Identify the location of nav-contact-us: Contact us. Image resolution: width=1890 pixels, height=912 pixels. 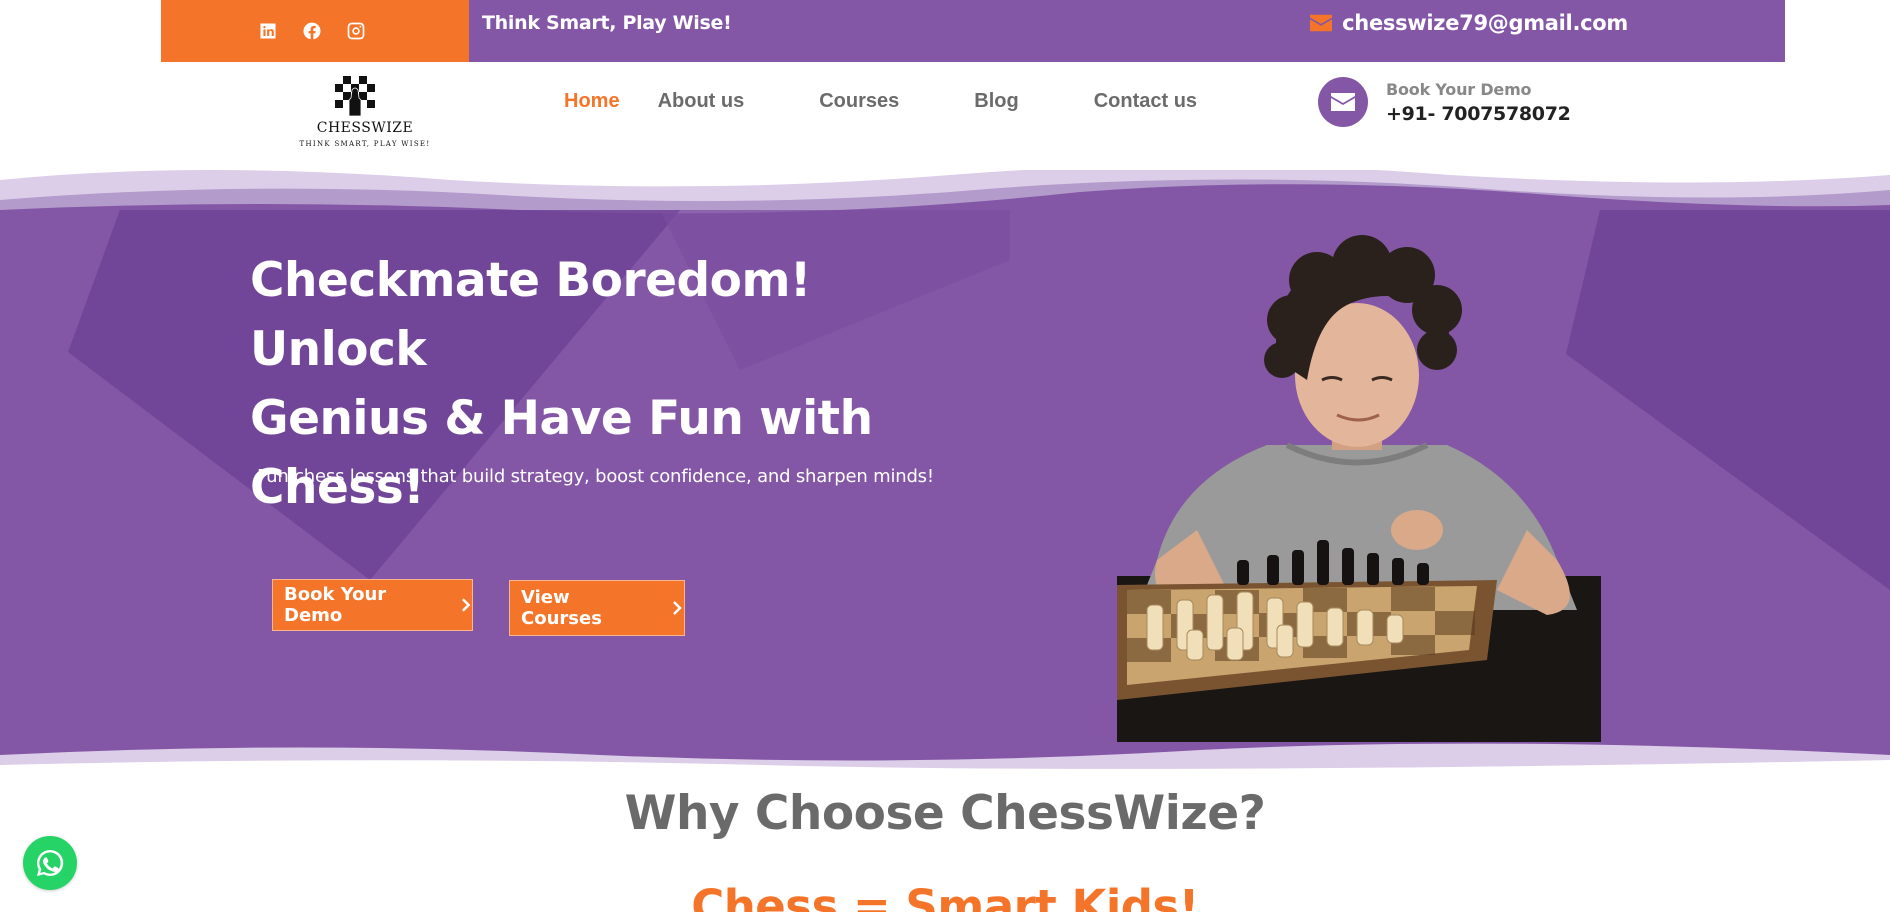
(1145, 101).